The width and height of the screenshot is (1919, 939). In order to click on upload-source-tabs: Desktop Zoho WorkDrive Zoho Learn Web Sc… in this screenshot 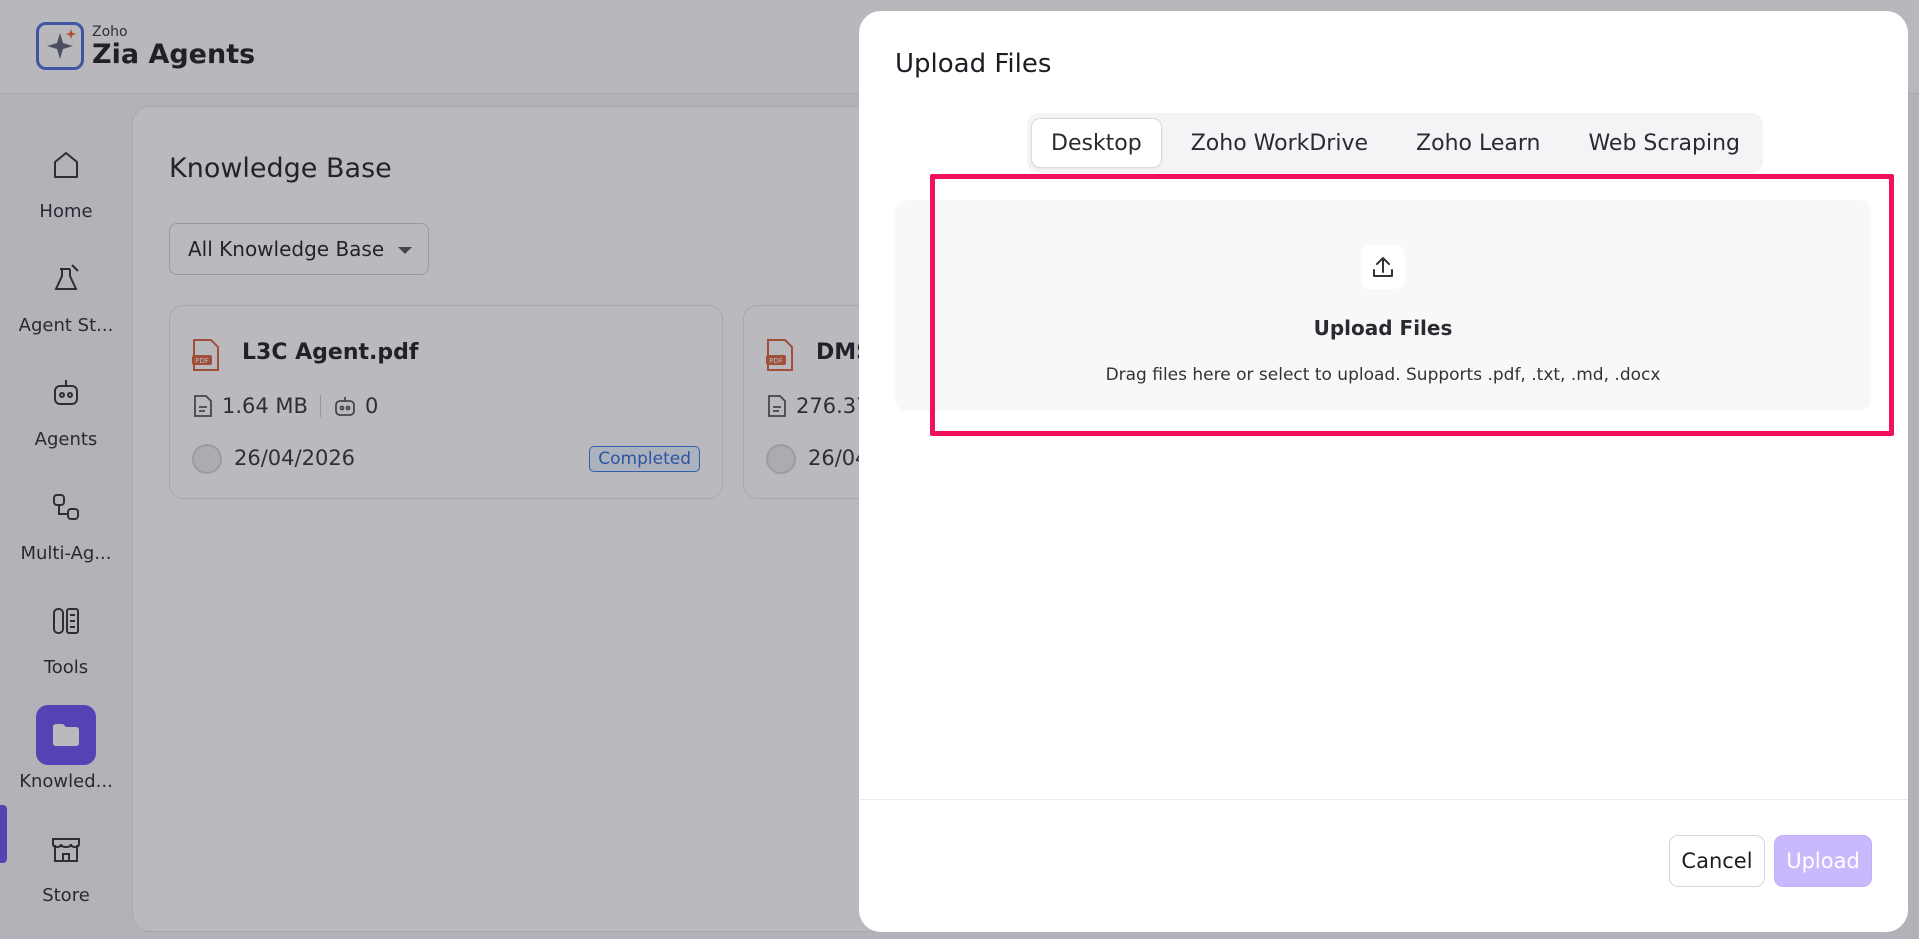, I will do `click(1395, 143)`.